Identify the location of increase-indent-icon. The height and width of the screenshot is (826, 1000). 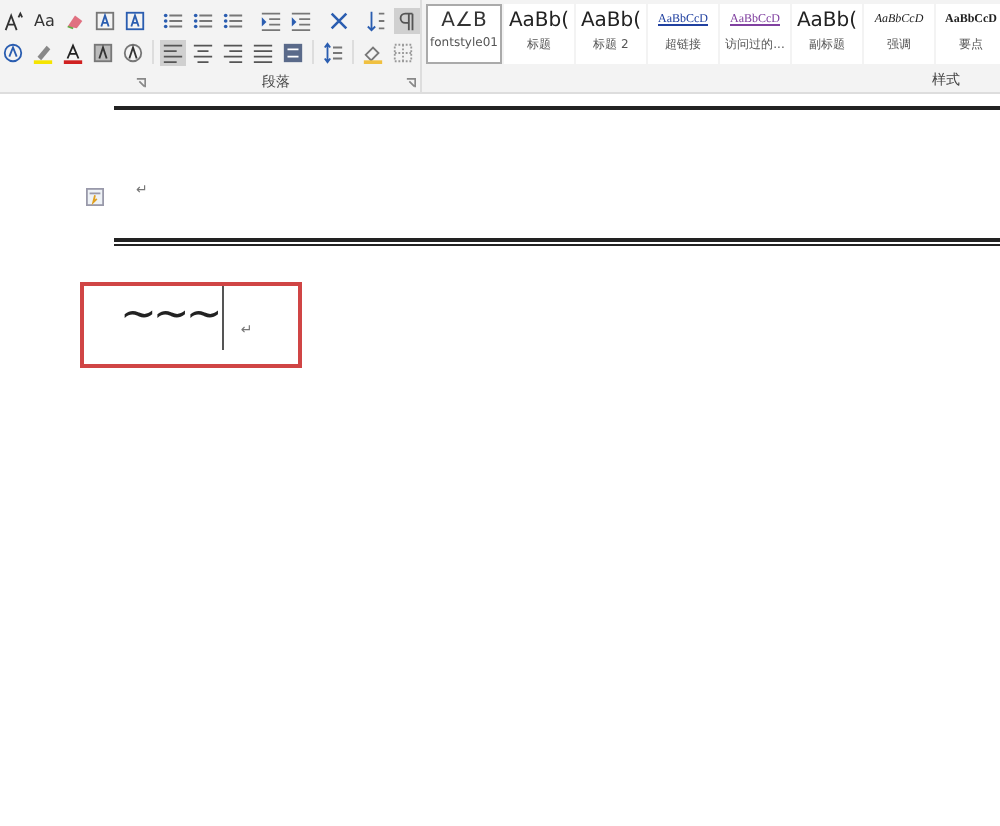
(301, 20).